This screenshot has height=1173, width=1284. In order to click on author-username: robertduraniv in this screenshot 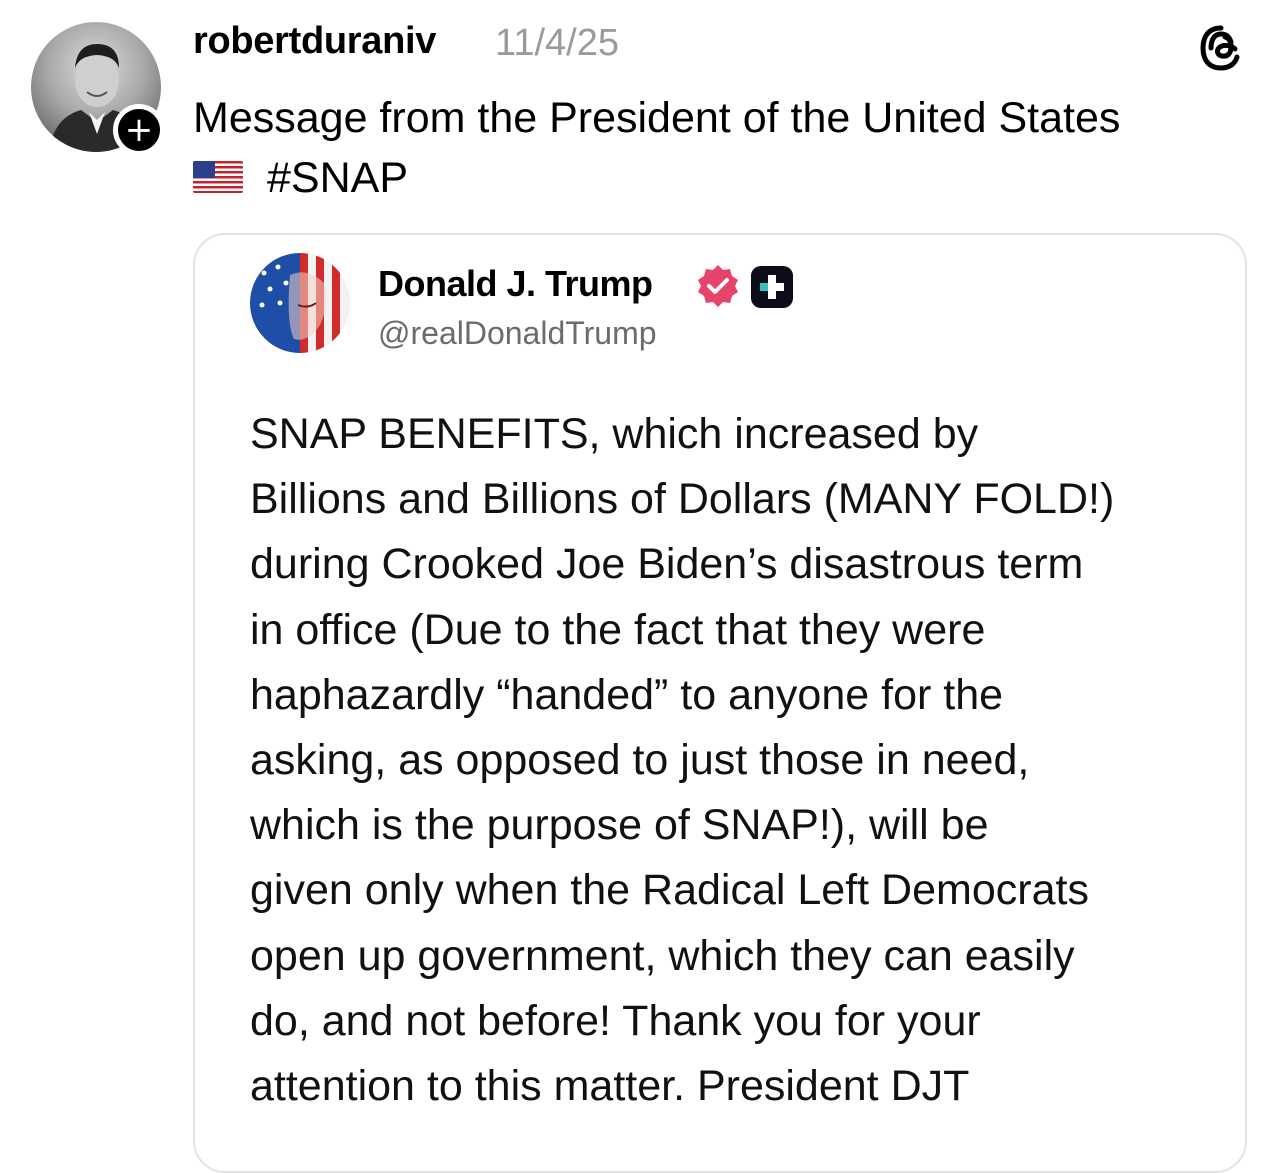, I will do `click(314, 41)`.